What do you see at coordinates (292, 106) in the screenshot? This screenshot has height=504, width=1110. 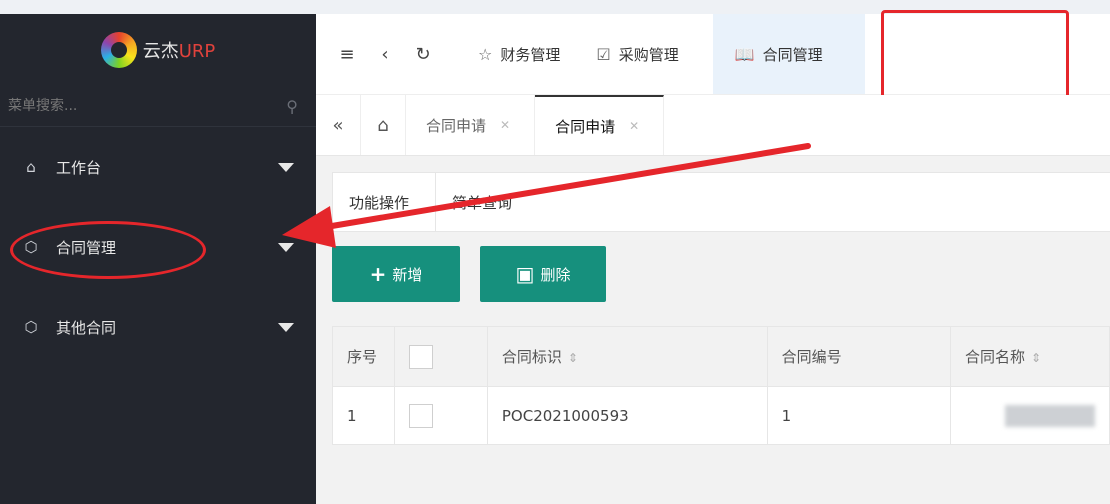 I see `search-icon: ⚲` at bounding box center [292, 106].